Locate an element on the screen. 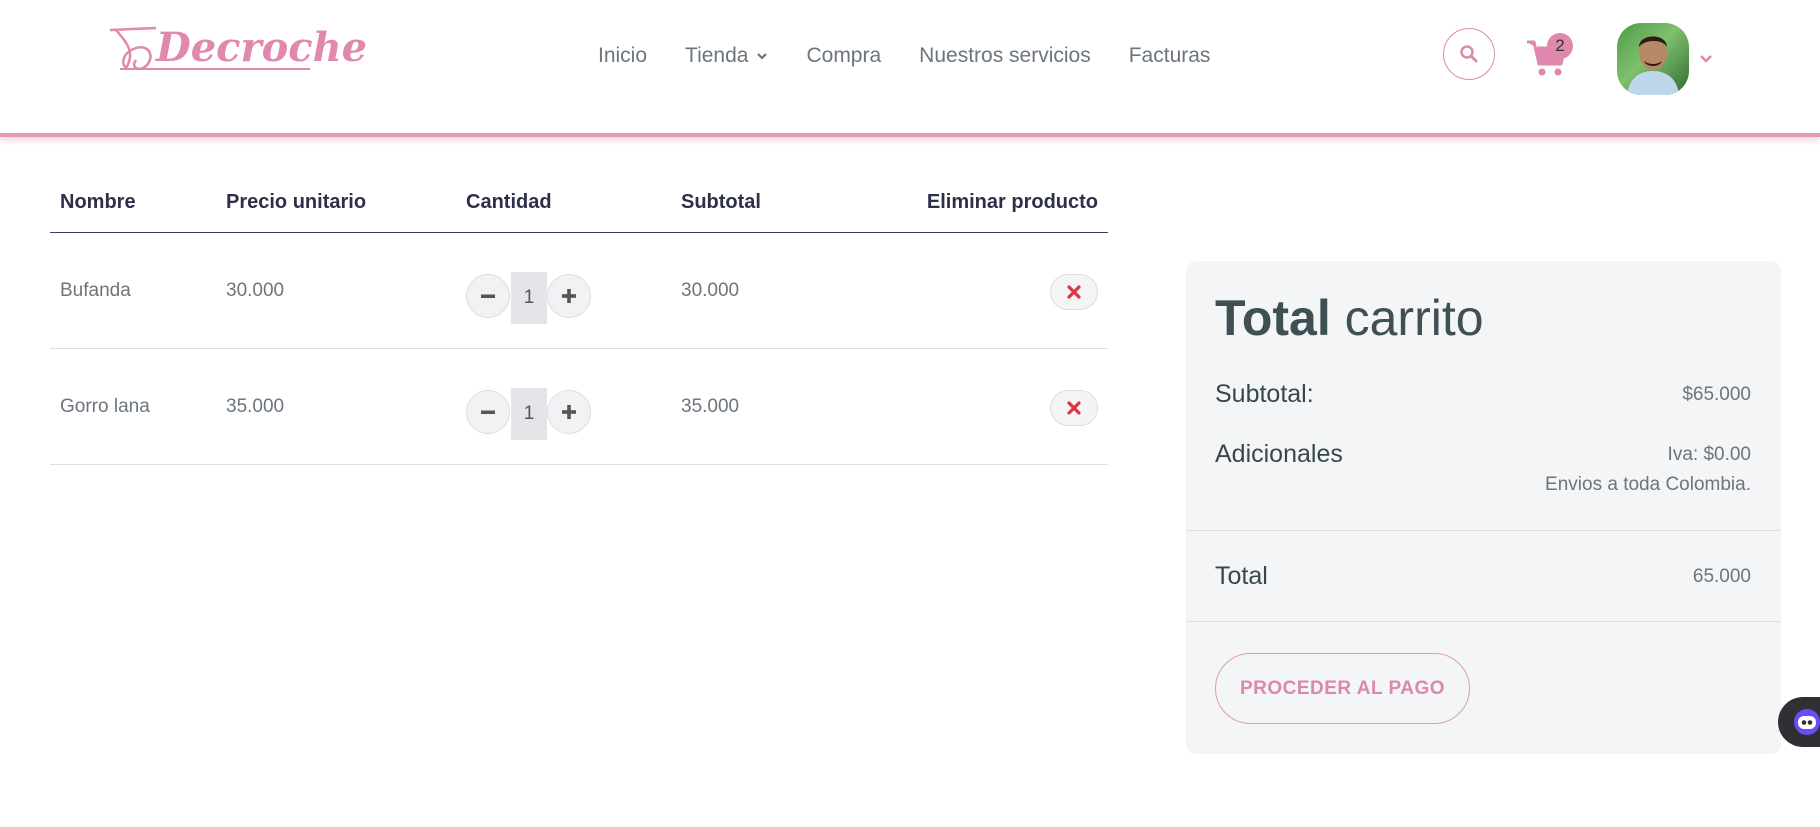  avatar is located at coordinates (1653, 59).